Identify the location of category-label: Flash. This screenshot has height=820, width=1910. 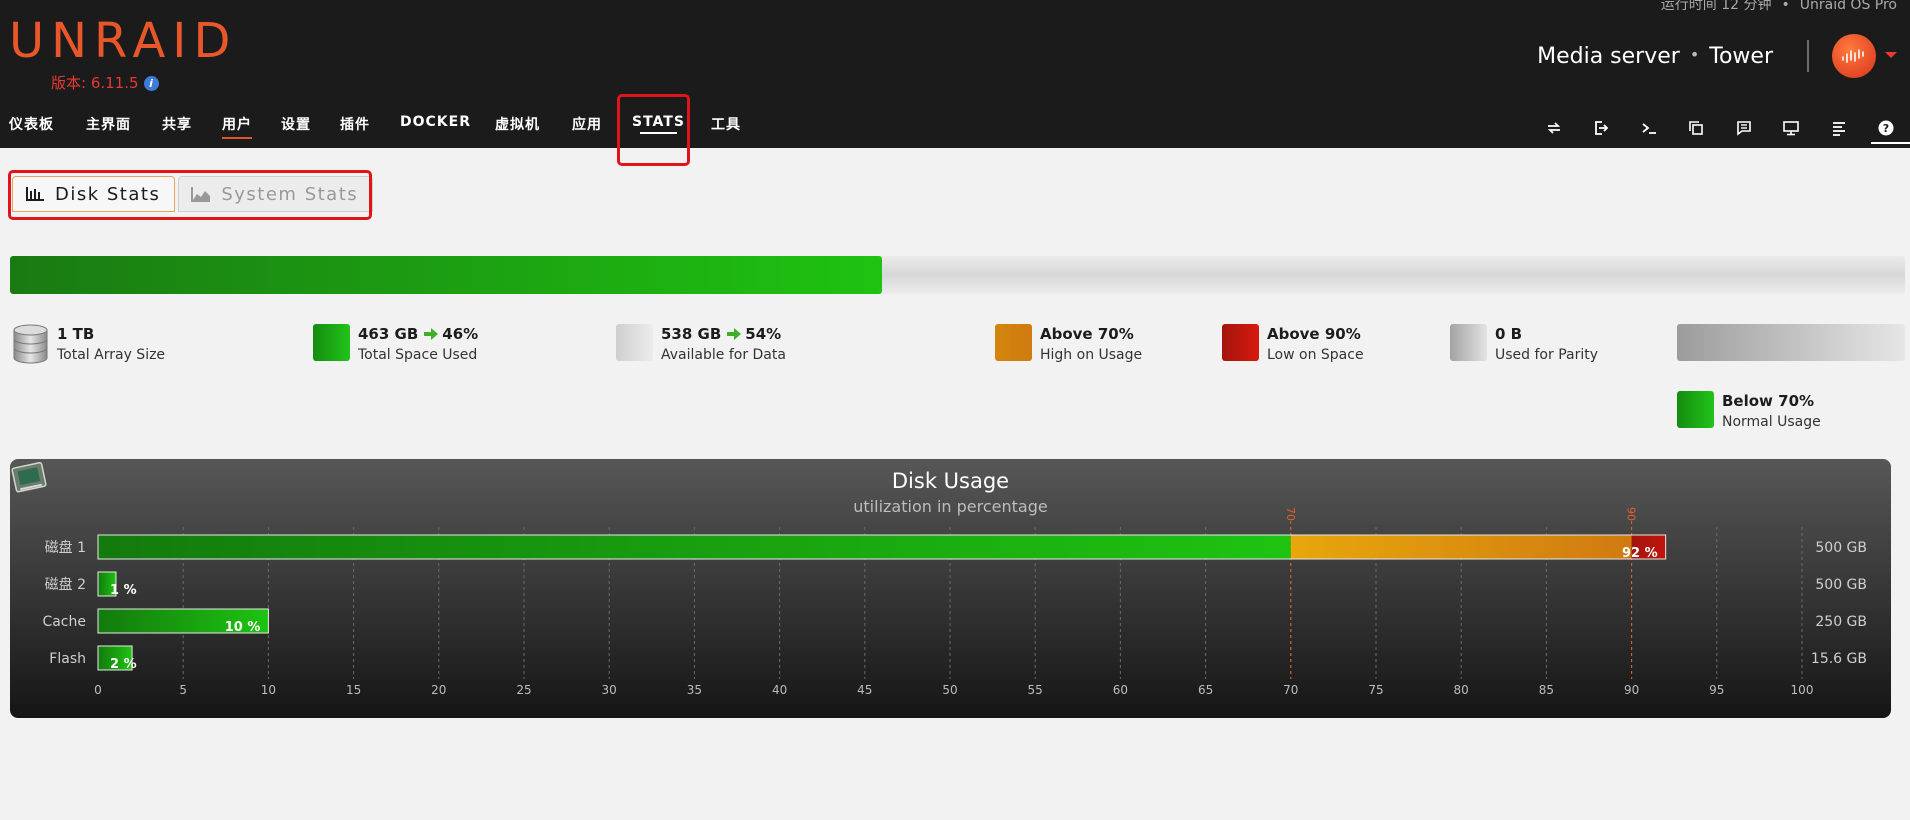
(67, 659).